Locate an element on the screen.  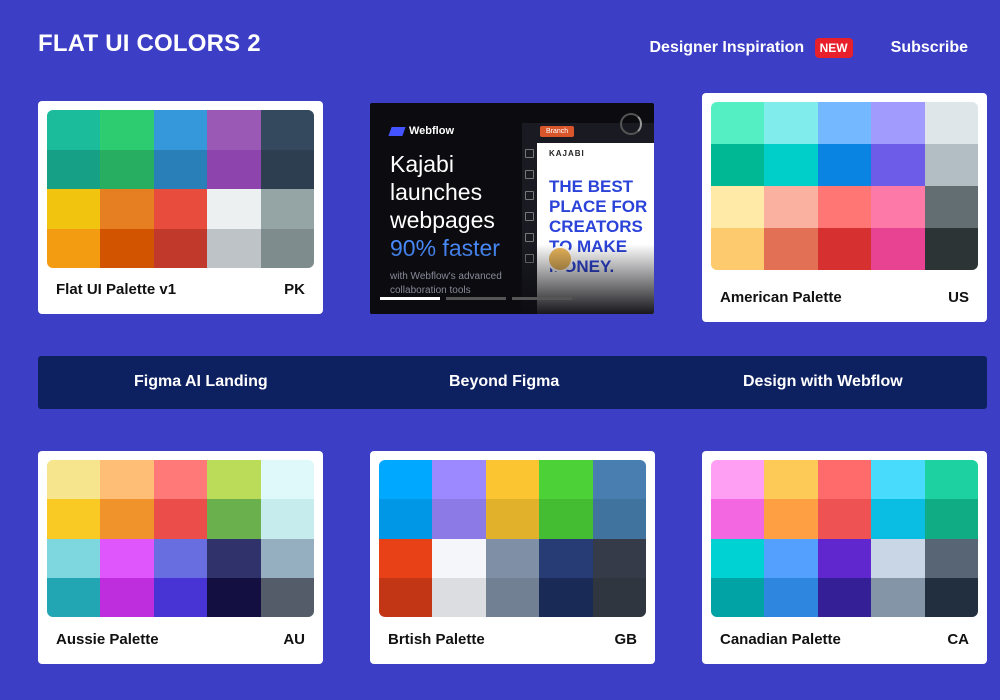
nav-subscribe: Subscribe is located at coordinates (929, 48).